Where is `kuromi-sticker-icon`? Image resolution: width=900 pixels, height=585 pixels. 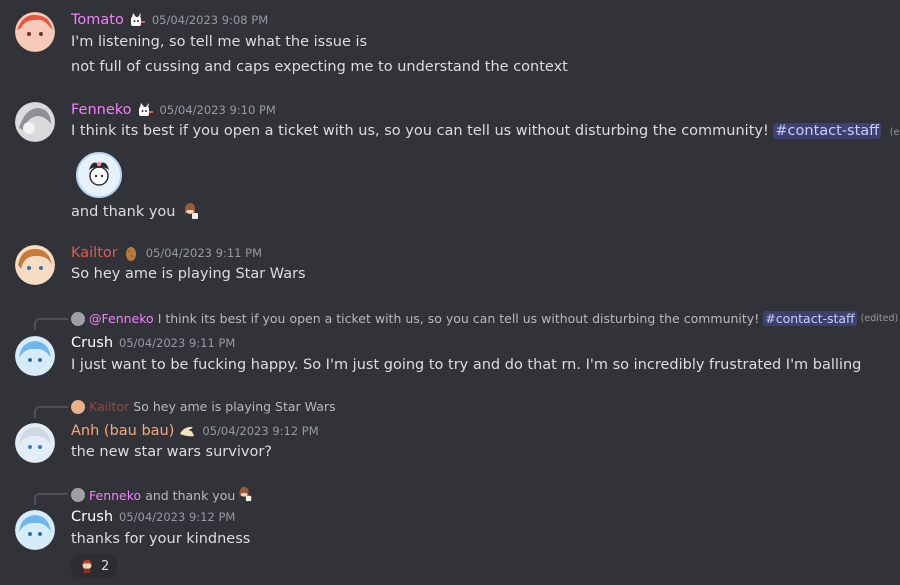 kuromi-sticker-icon is located at coordinates (99, 175).